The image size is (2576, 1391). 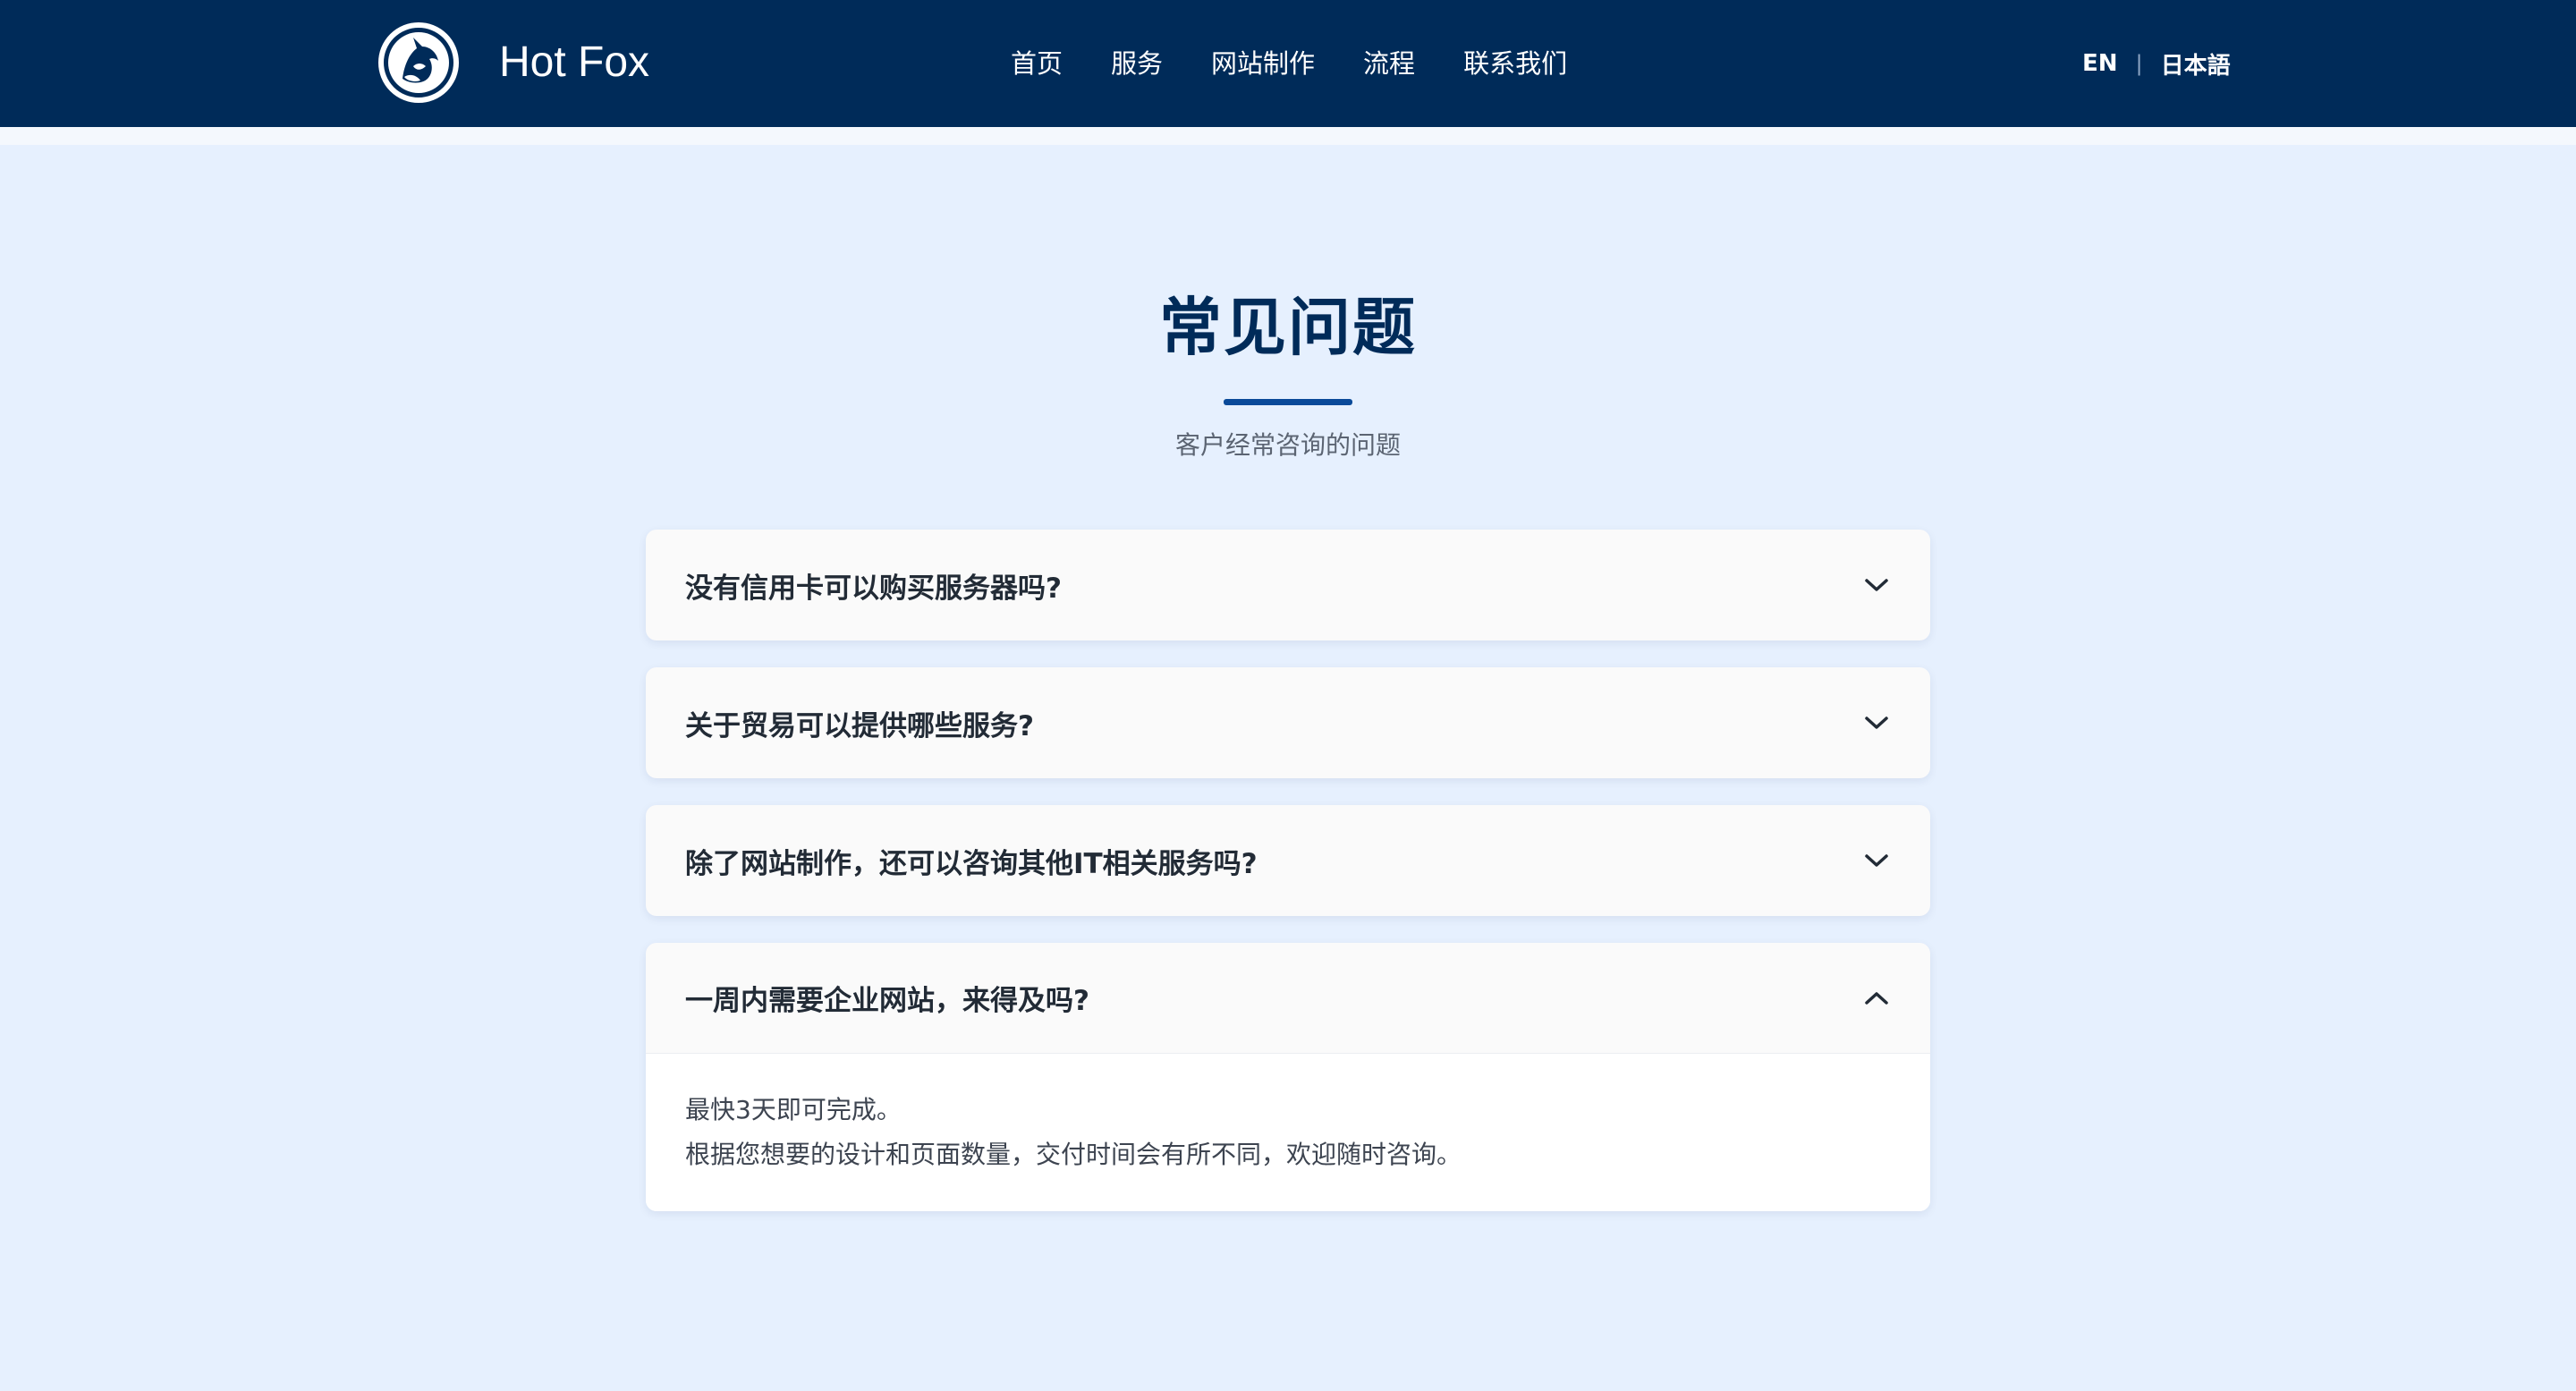 I want to click on faq-question-toggle: 关于贸易可以提供哪些服务?, so click(x=1288, y=722).